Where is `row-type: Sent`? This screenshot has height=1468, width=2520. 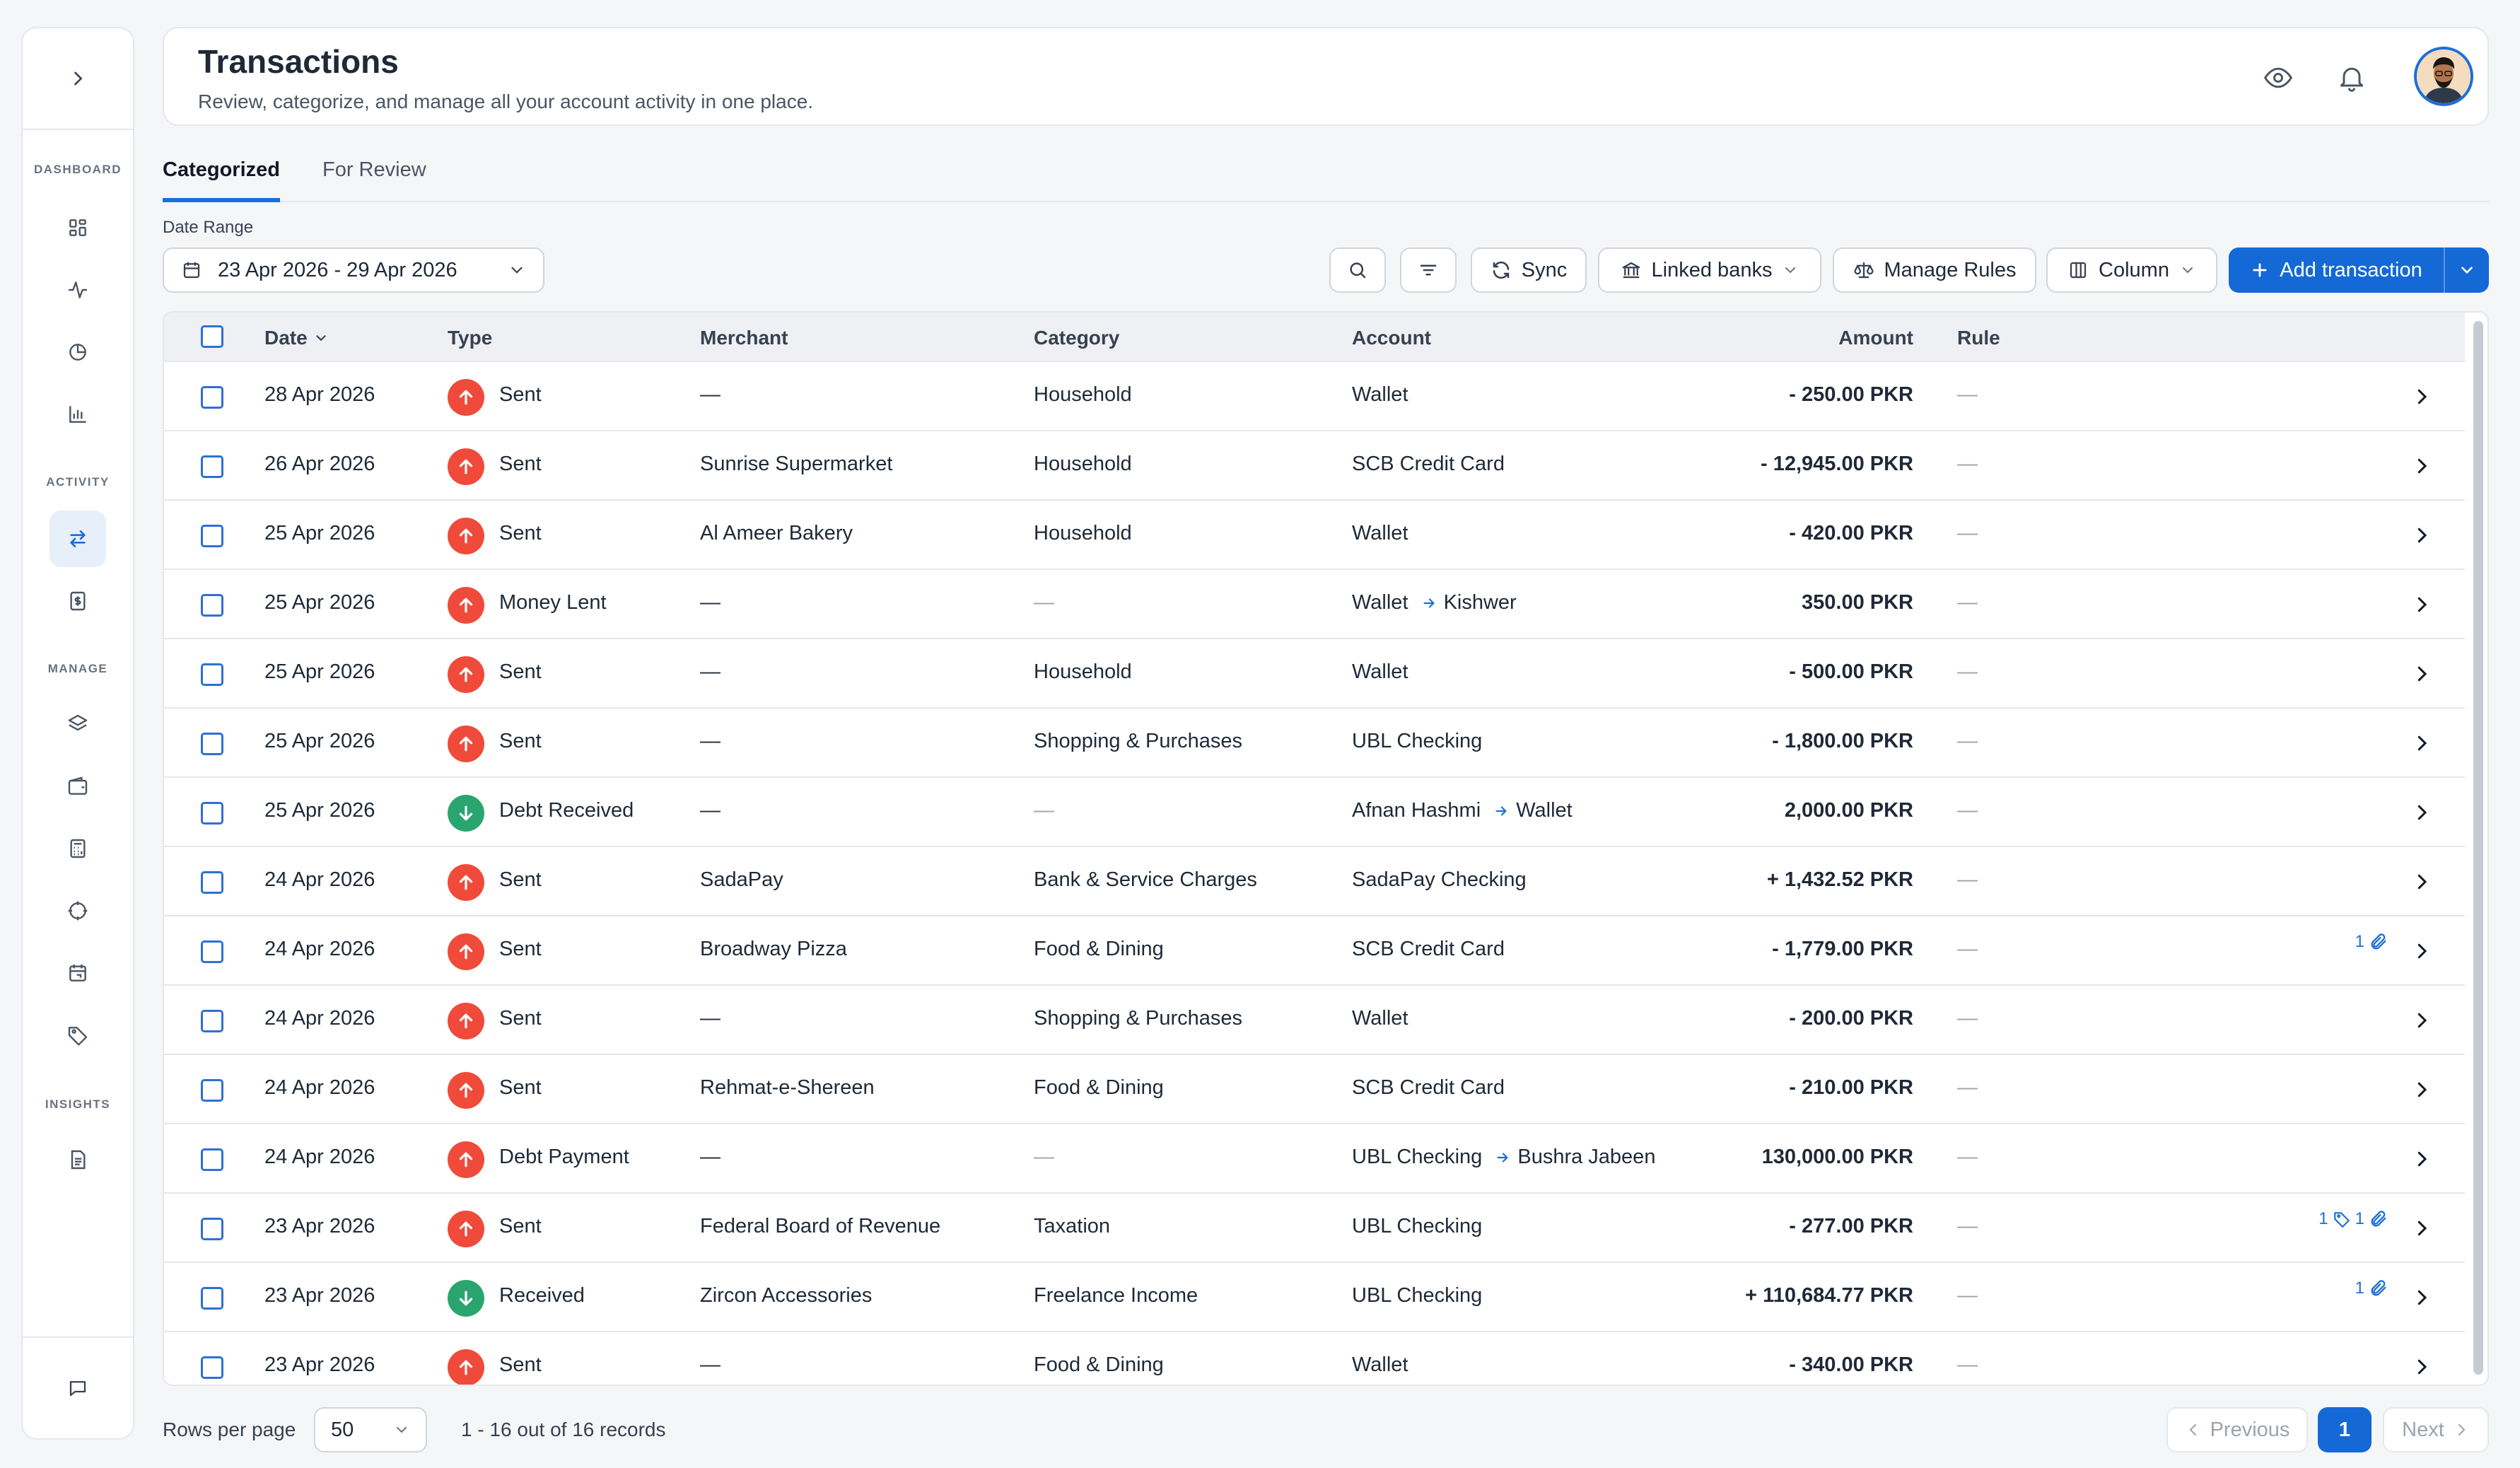
row-type: Sent is located at coordinates (520, 949).